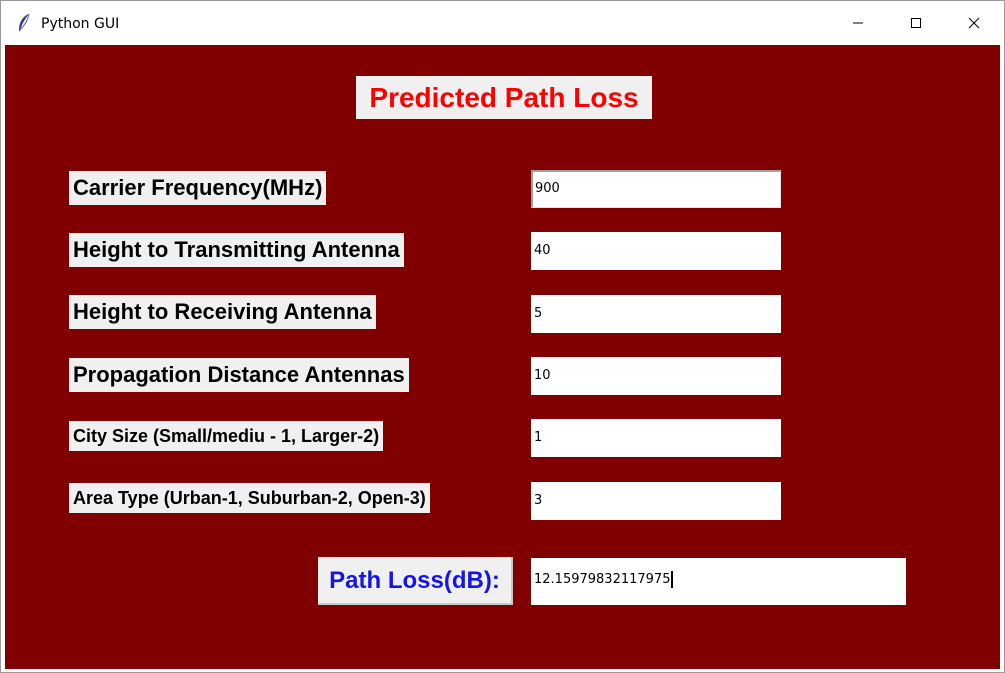  I want to click on maximize-icon, so click(916, 23).